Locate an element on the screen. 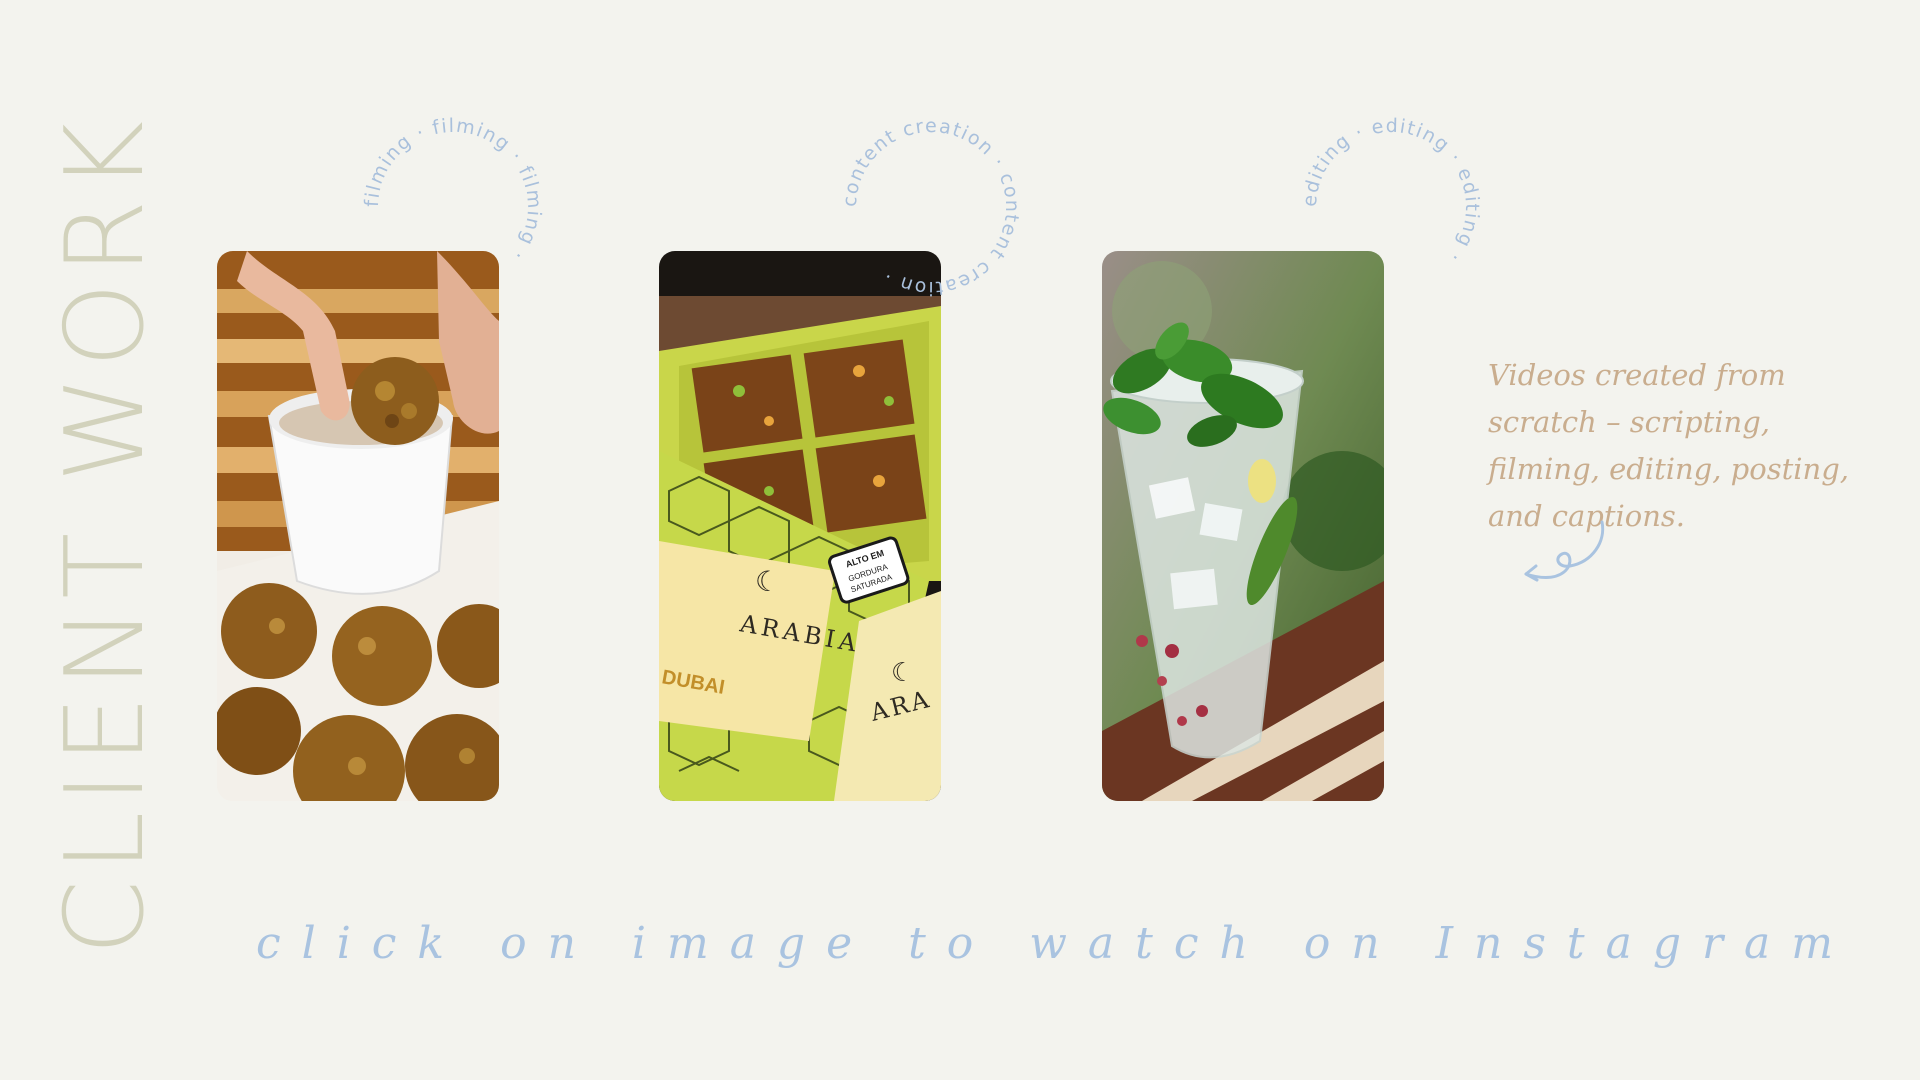 This screenshot has width=1920, height=1080. instagram-cta-link: click on image to watch on Instagram is located at coordinates (1055, 943).